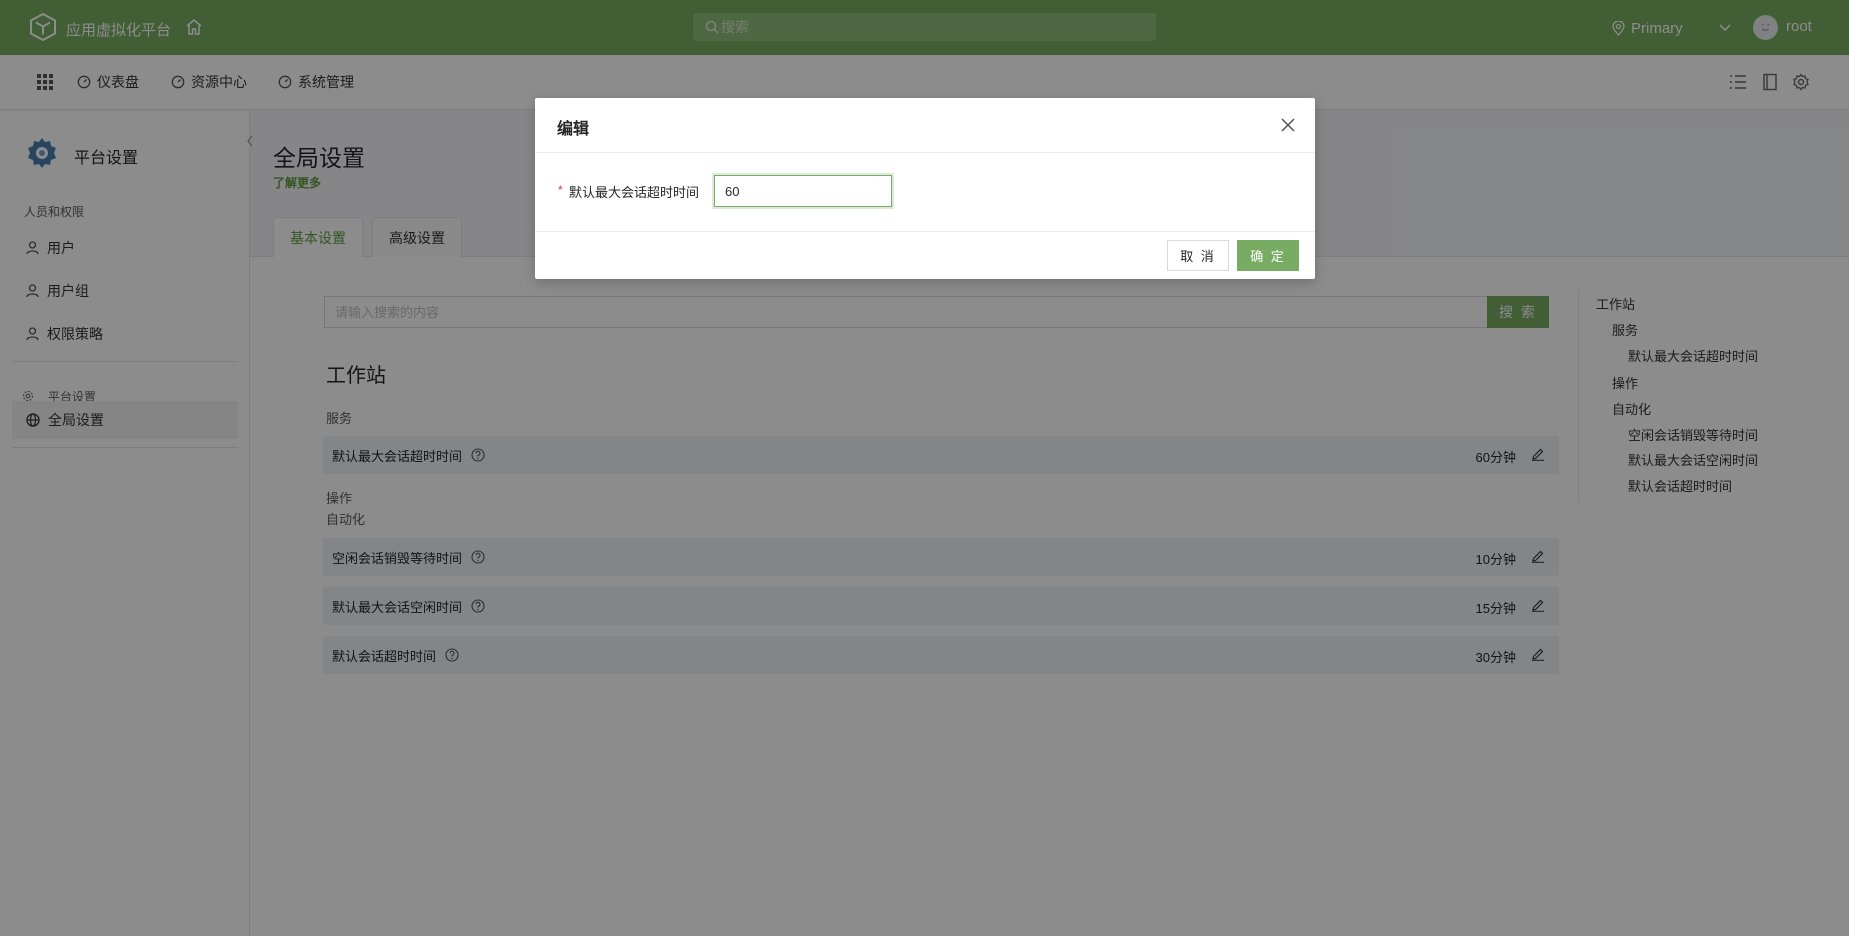 This screenshot has height=936, width=1849. Describe the element at coordinates (560, 190) in the screenshot. I see `required-mark: *` at that location.